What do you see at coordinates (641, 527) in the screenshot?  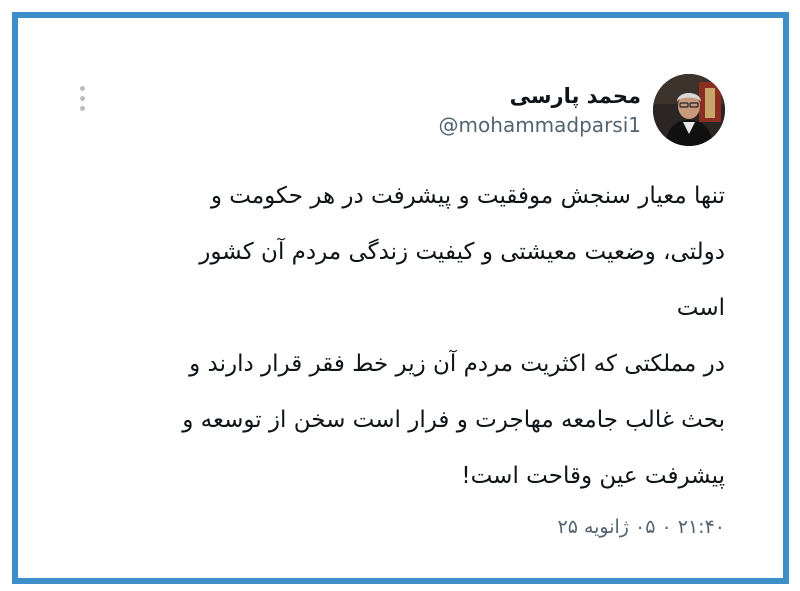 I see `tweet-timestamp: ۲۱:۴۰ ۰ ۰۵ ژانویه ۲۵` at bounding box center [641, 527].